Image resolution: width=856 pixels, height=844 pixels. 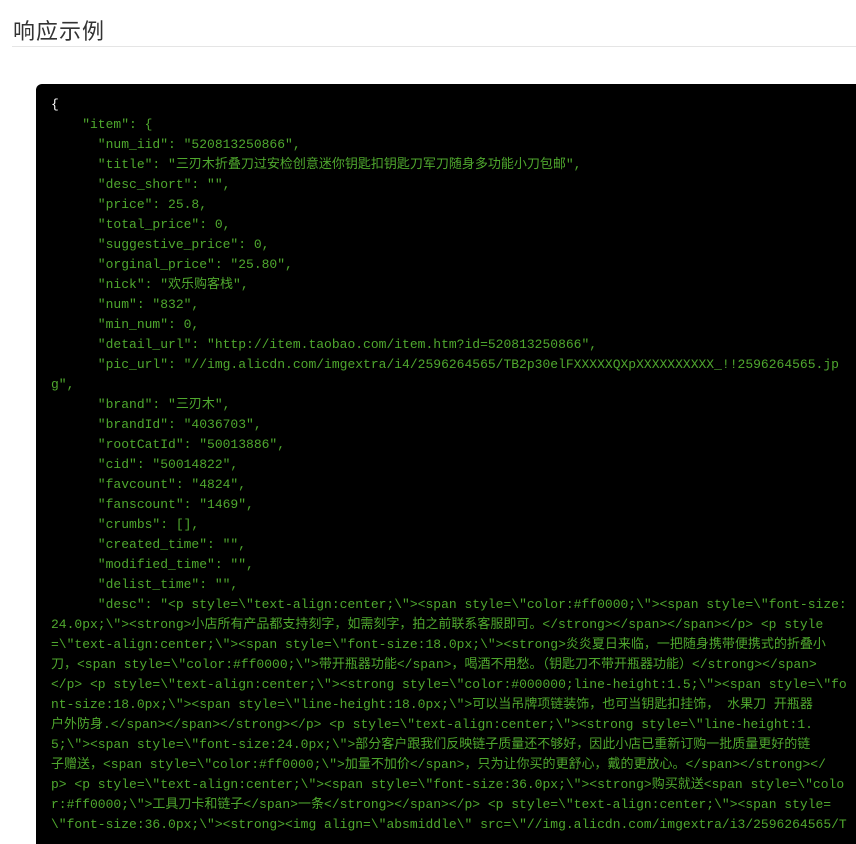 I want to click on section-title: 响应示例, so click(x=59, y=31).